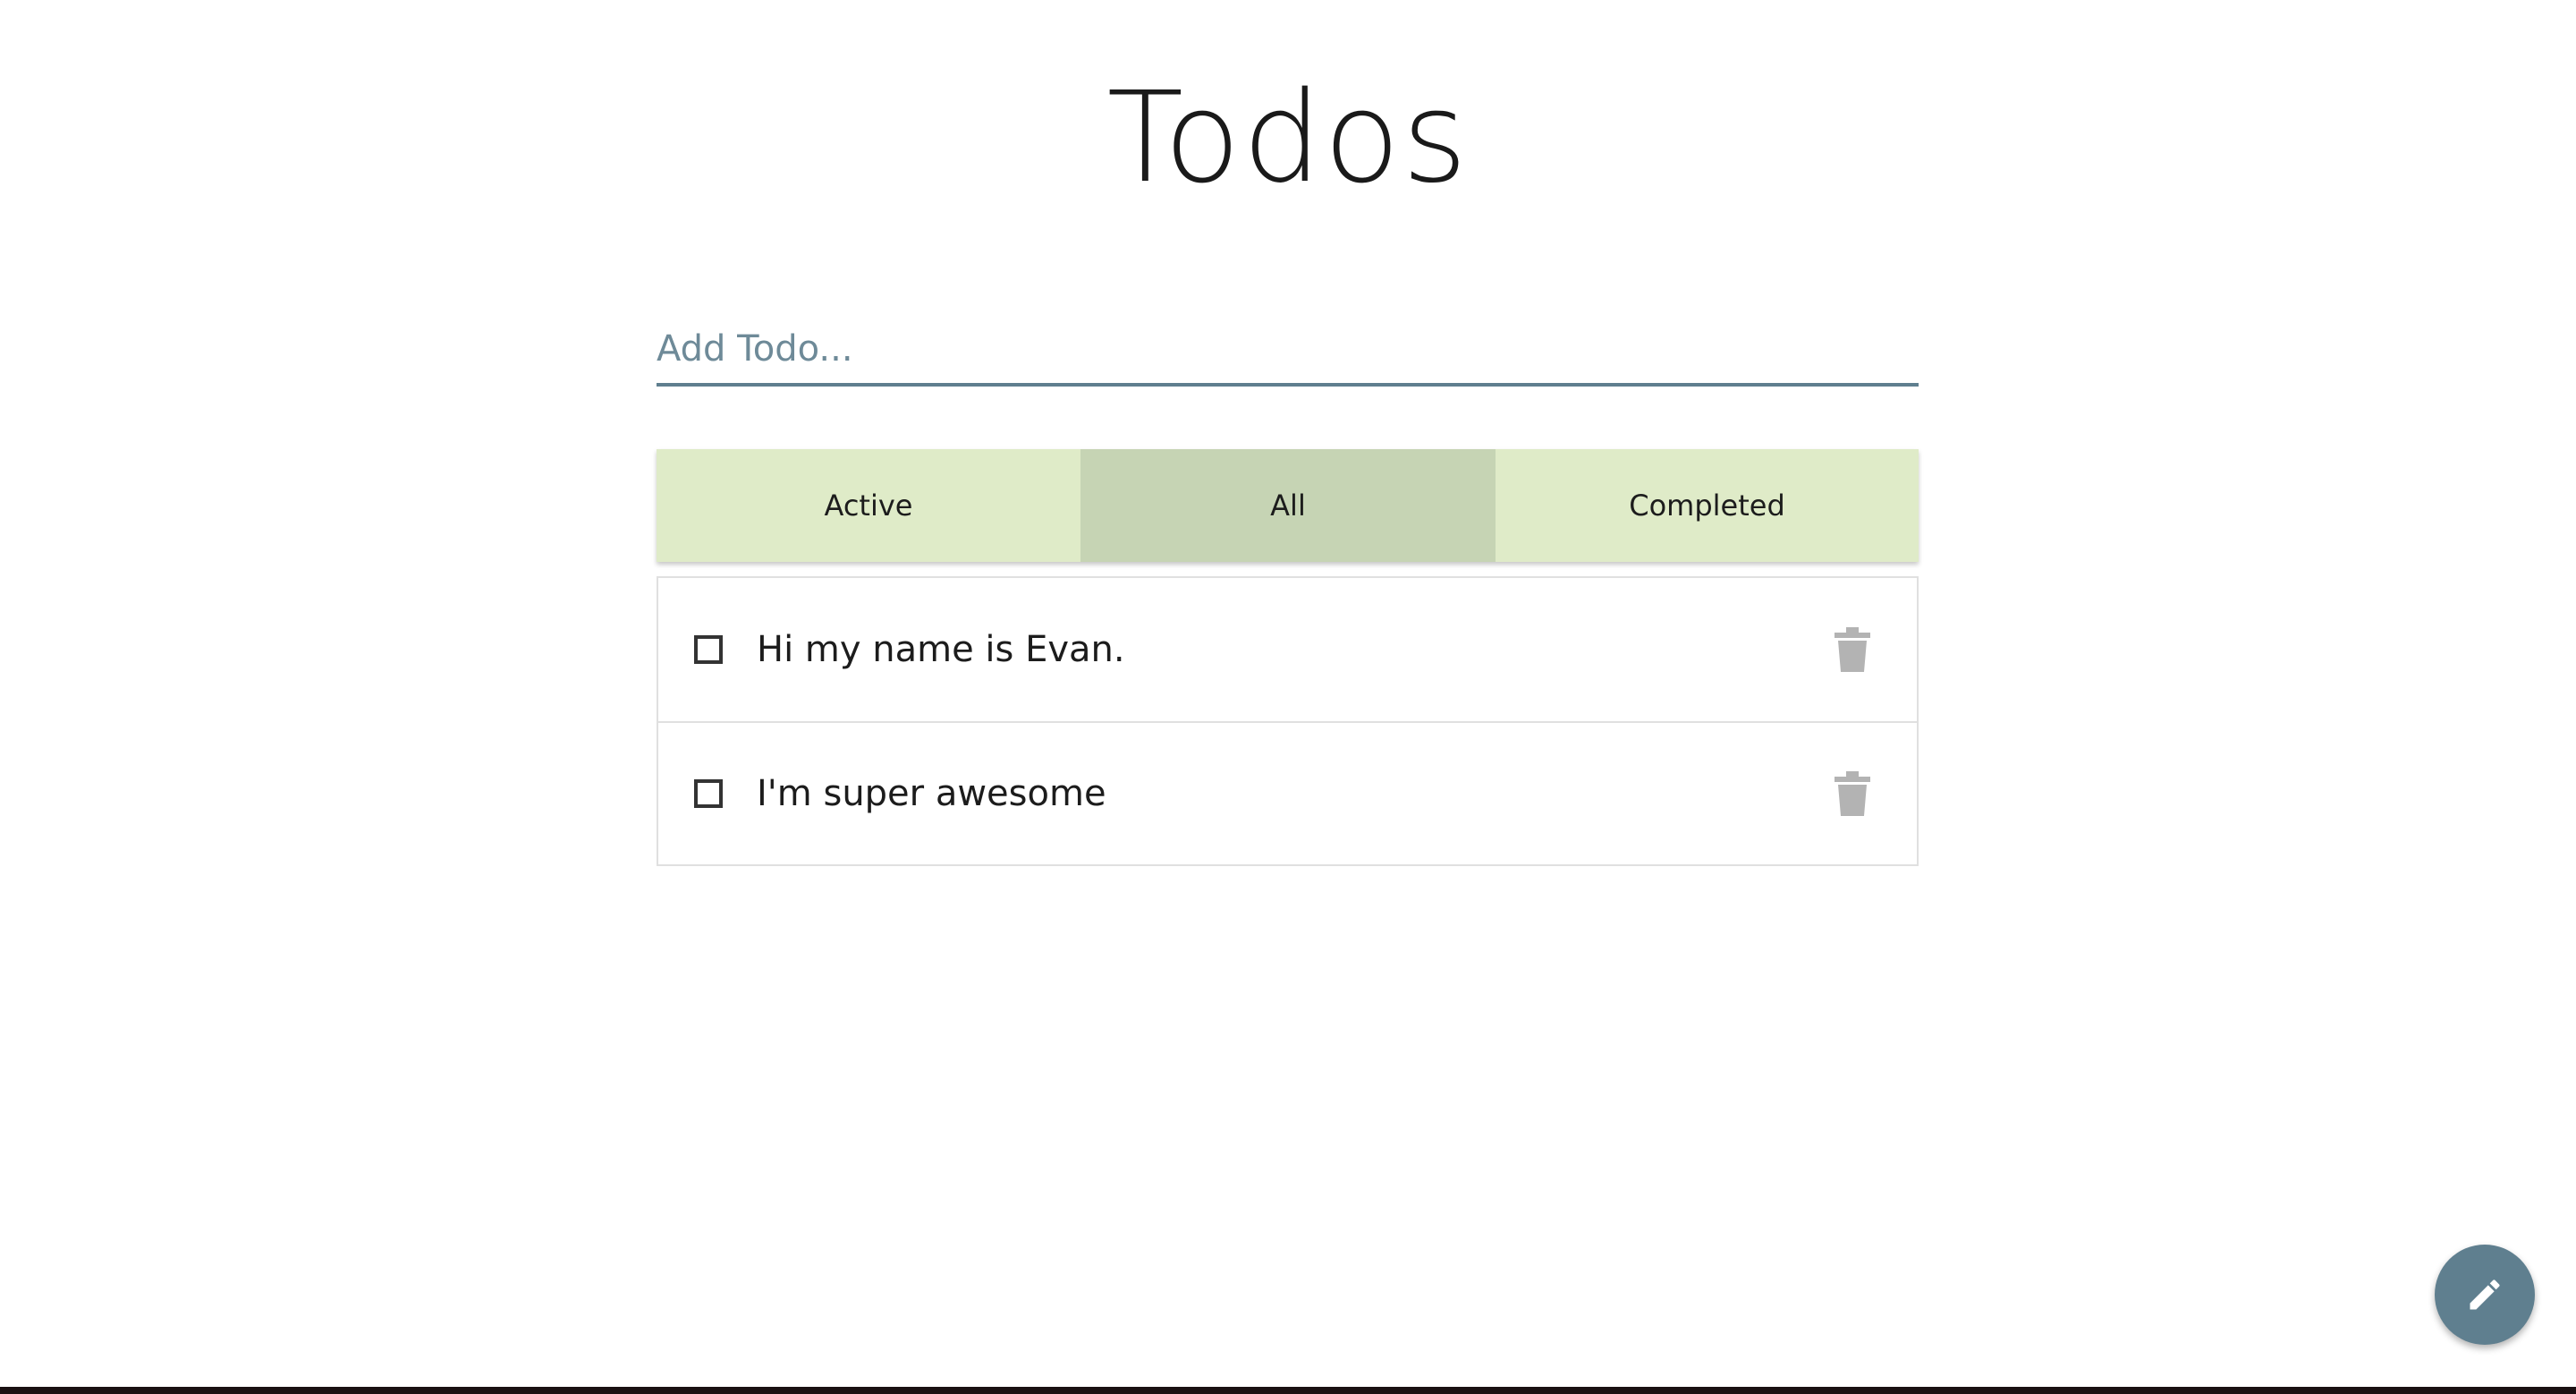 This screenshot has width=2576, height=1394. I want to click on page-title: Todos, so click(1288, 138).